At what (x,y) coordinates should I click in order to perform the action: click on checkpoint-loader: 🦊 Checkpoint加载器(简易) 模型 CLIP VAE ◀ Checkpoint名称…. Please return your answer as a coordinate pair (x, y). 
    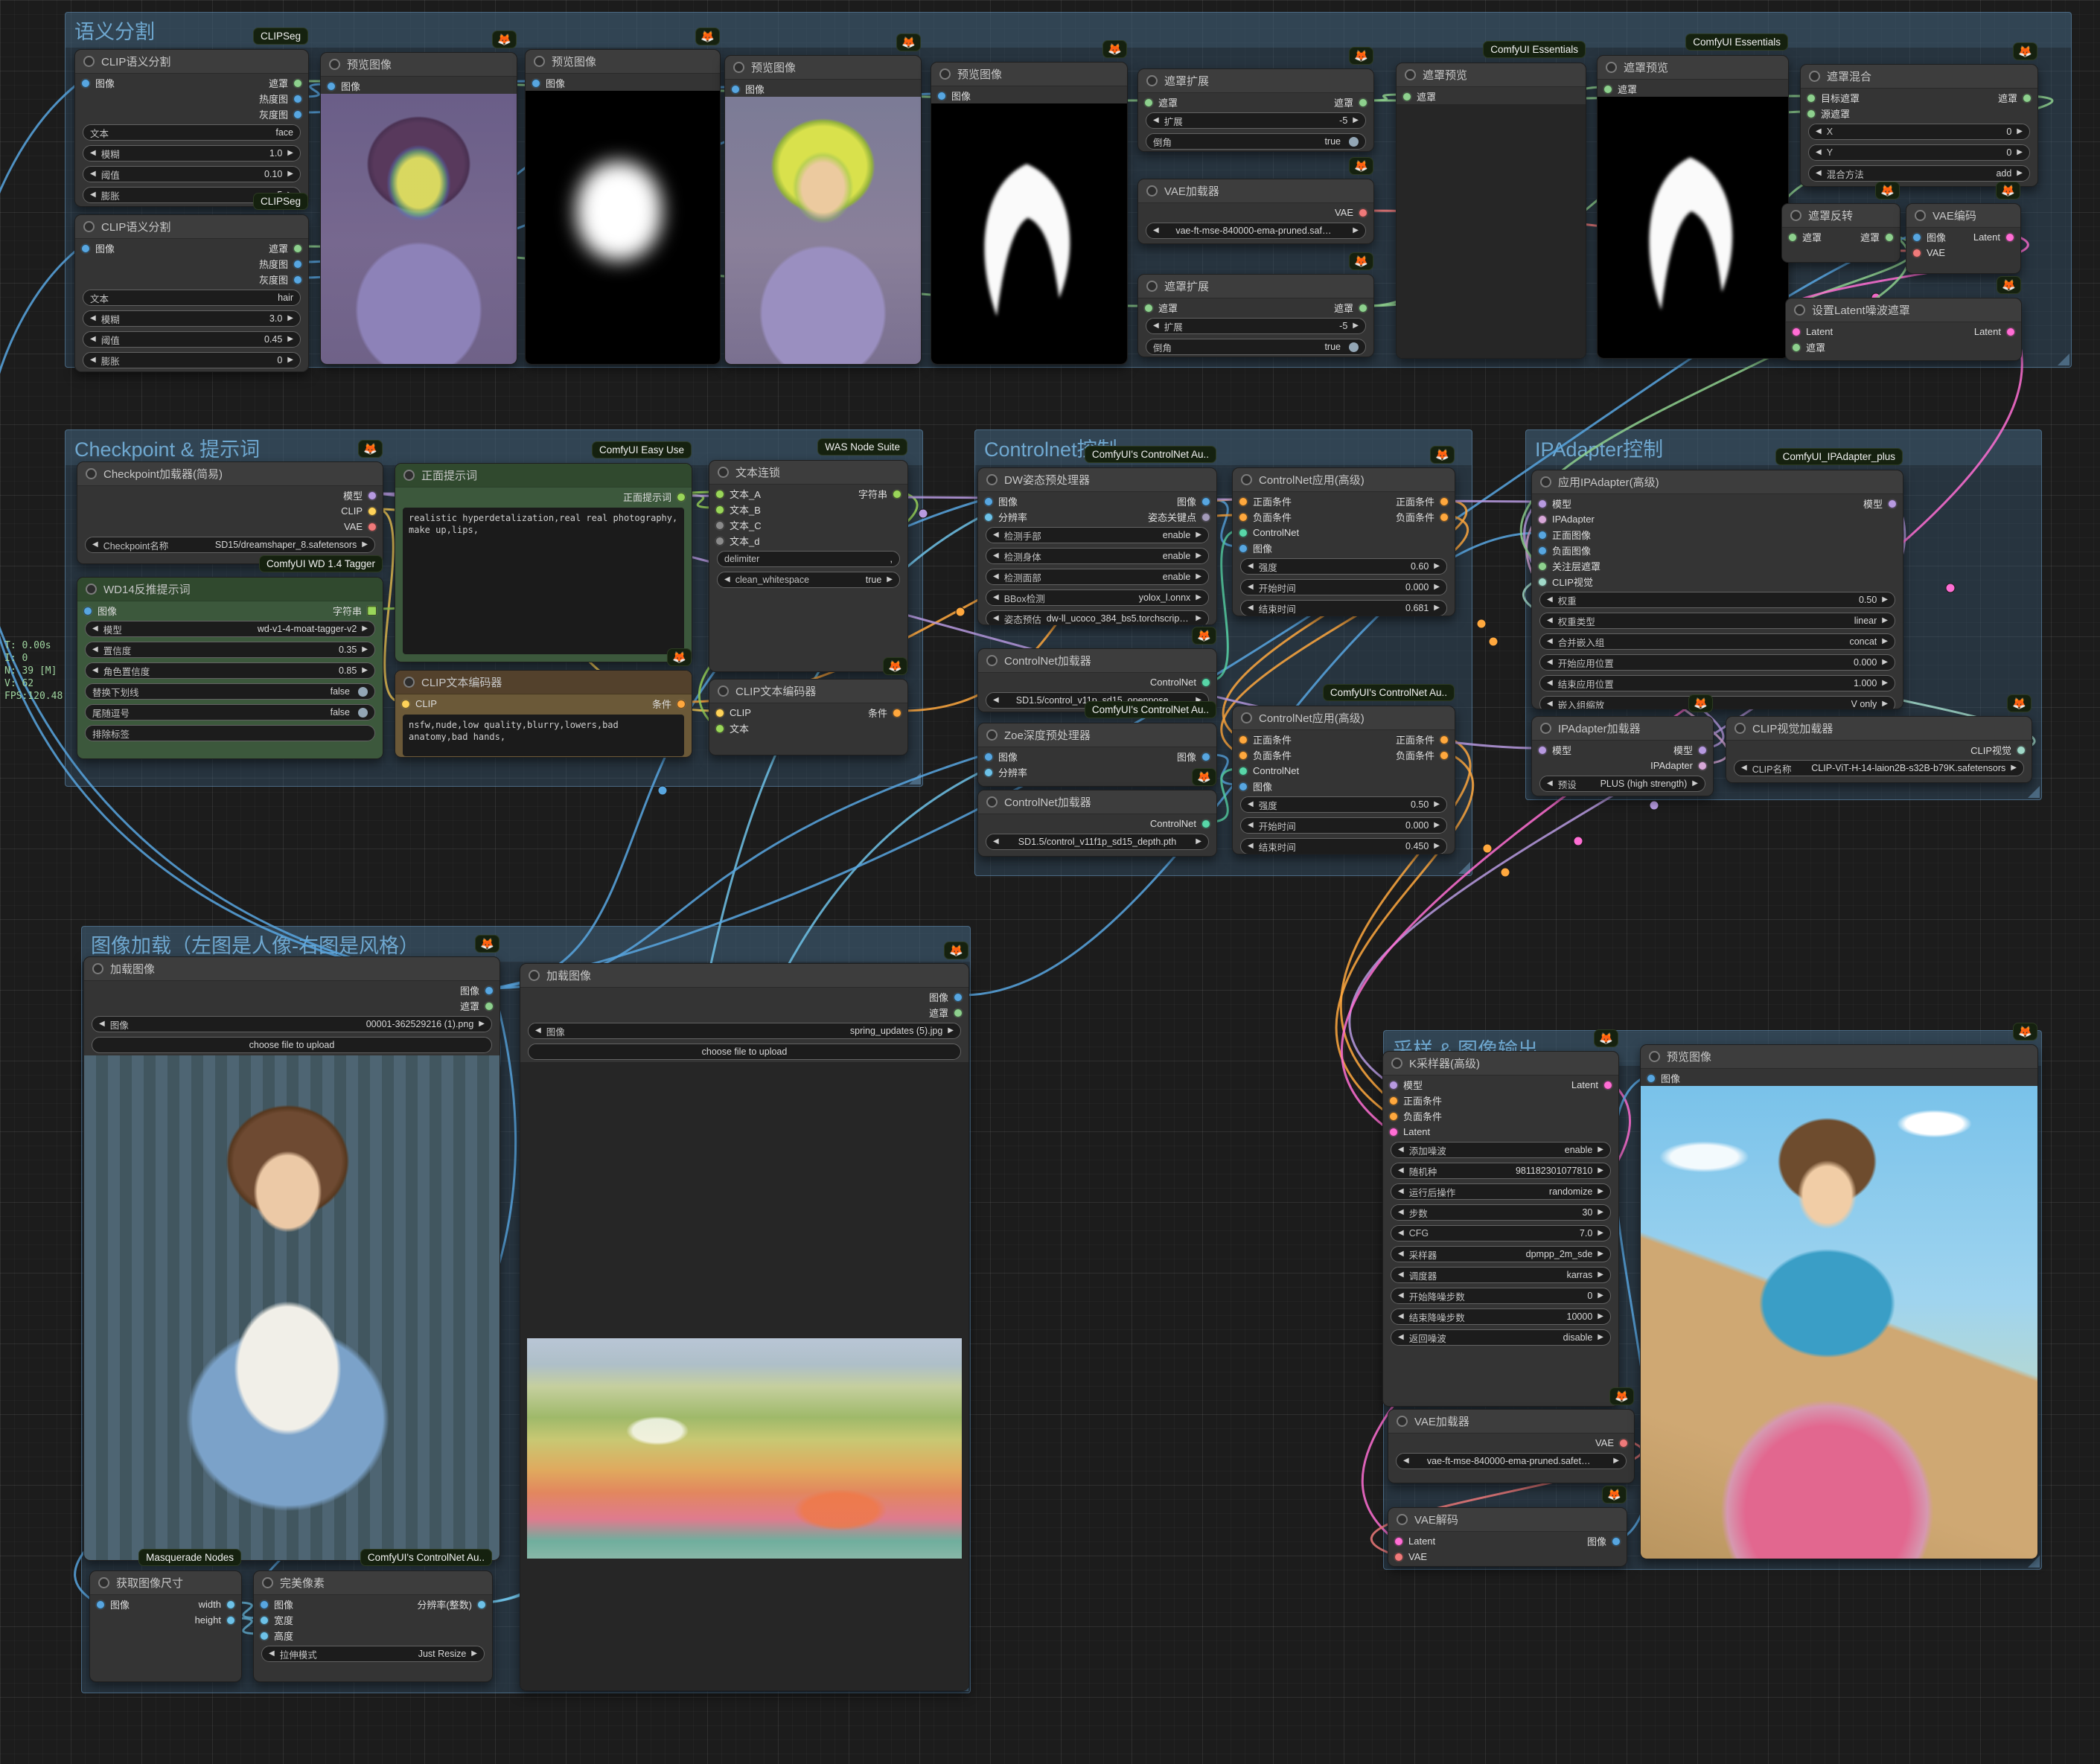
    Looking at the image, I should click on (230, 502).